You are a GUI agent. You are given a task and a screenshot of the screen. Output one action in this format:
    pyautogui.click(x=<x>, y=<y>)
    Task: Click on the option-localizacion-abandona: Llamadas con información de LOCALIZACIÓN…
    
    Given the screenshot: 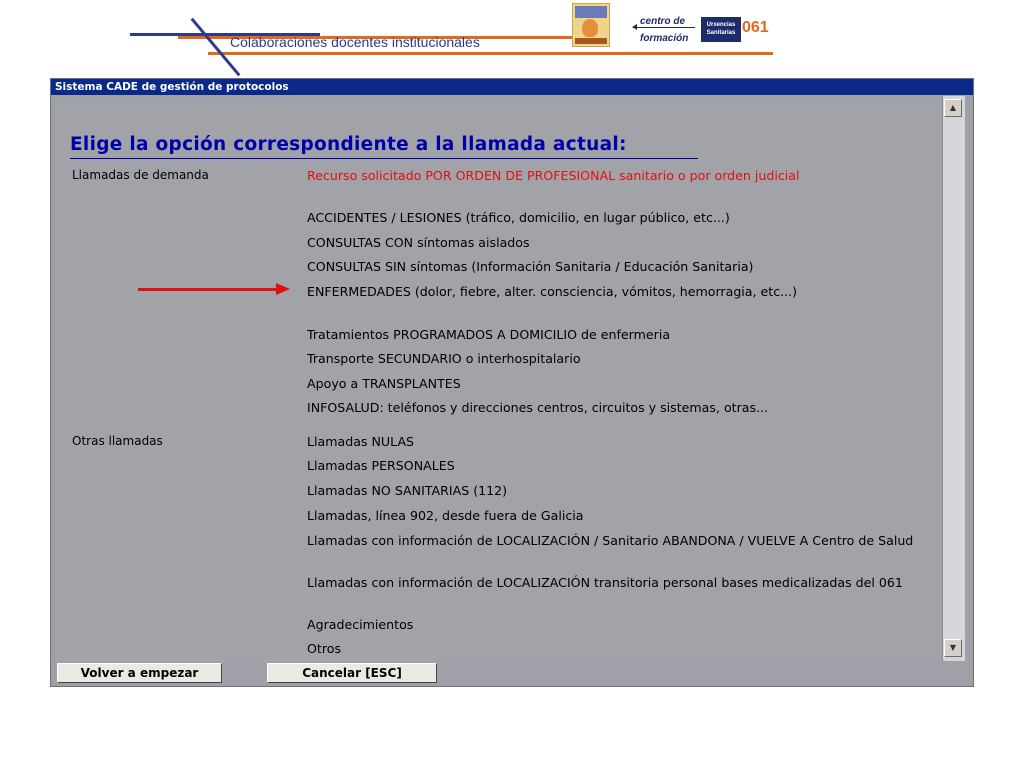 What is the action you would take?
    pyautogui.click(x=612, y=540)
    